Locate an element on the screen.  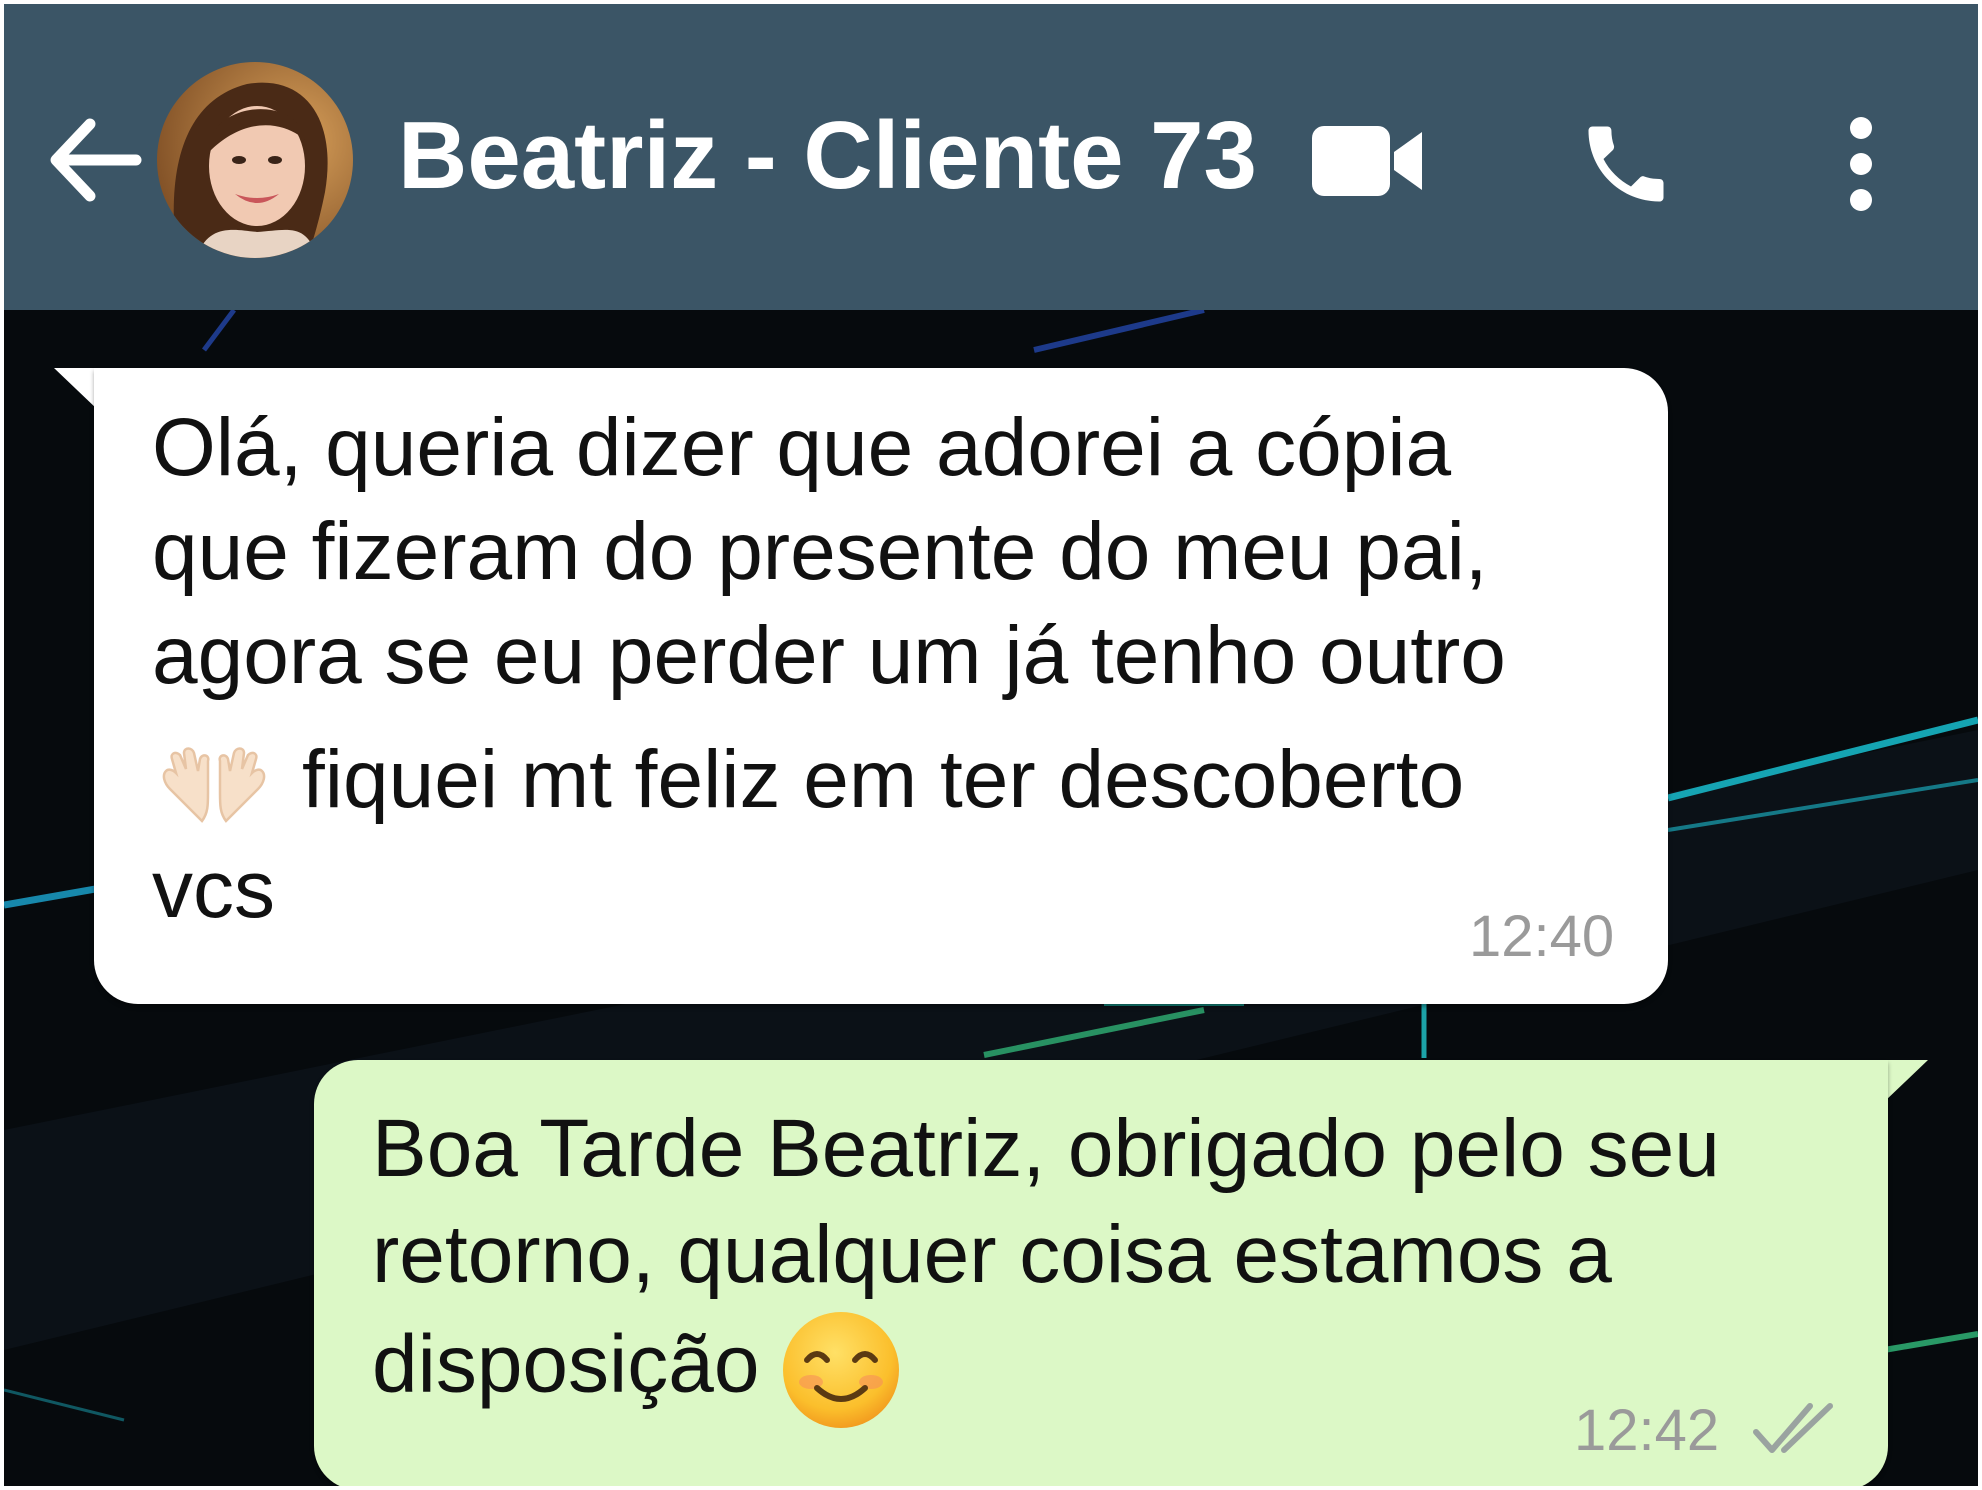
message-line-with-emoji: fiquei mt feliz em ter descoberto is located at coordinates (829, 780).